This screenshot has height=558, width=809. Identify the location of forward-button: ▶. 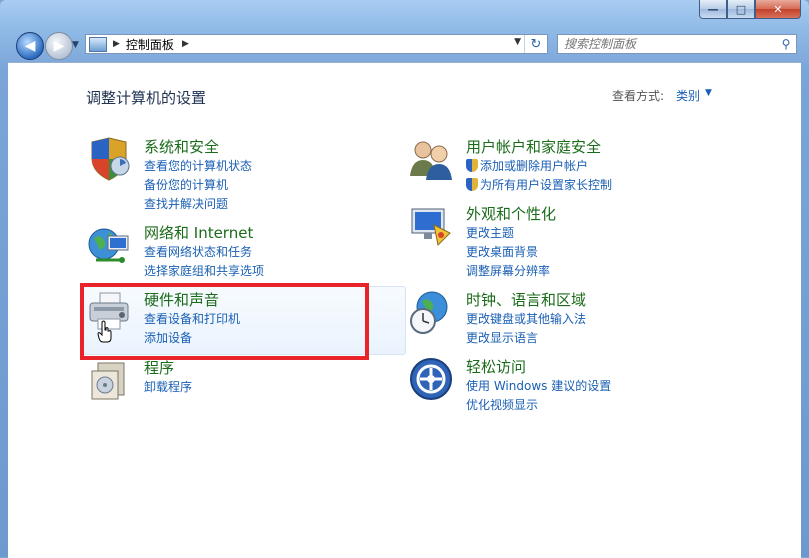
(59, 46).